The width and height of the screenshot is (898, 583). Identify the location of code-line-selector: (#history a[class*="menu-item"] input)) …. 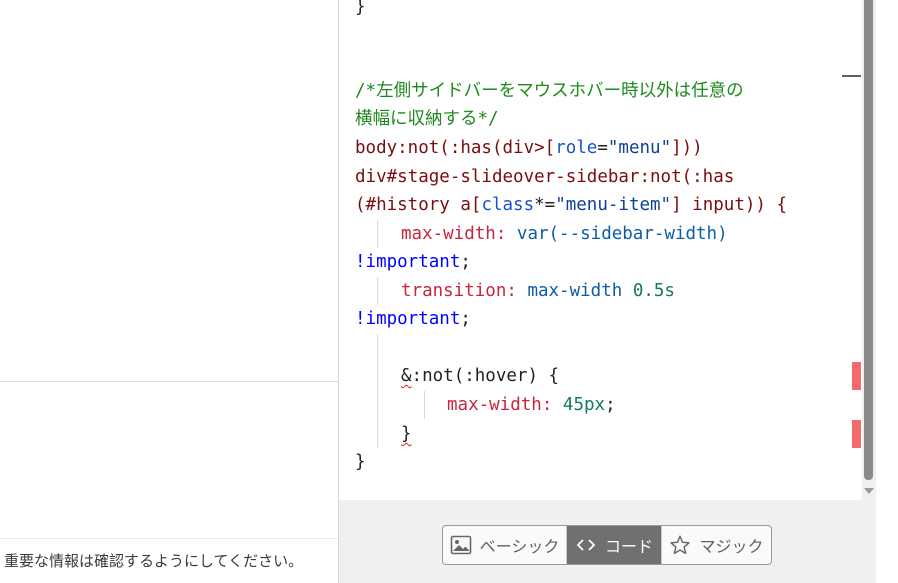
(571, 205).